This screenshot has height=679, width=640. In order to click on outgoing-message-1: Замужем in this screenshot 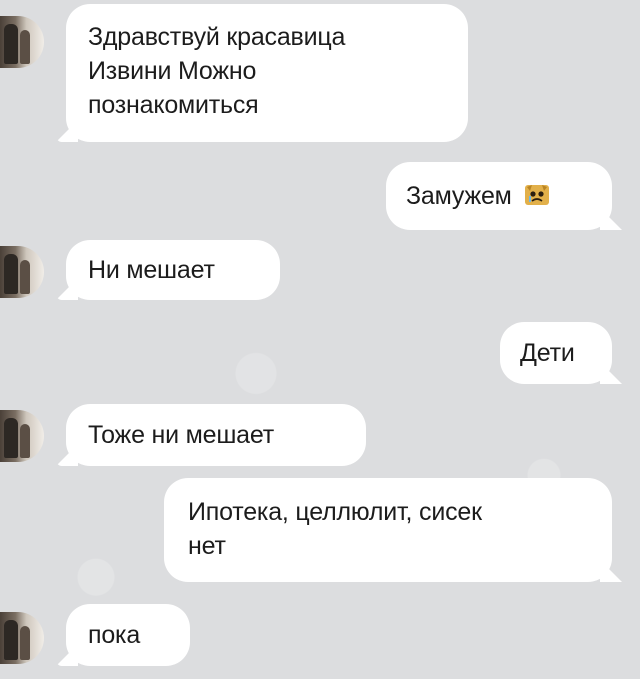, I will do `click(499, 196)`.